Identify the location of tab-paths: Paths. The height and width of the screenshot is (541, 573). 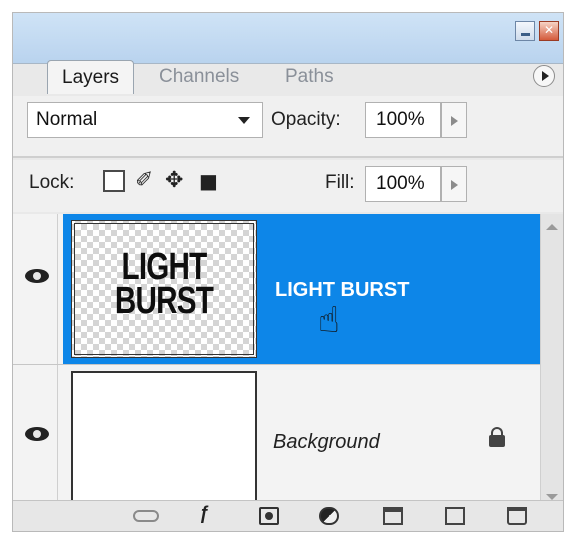
(309, 77).